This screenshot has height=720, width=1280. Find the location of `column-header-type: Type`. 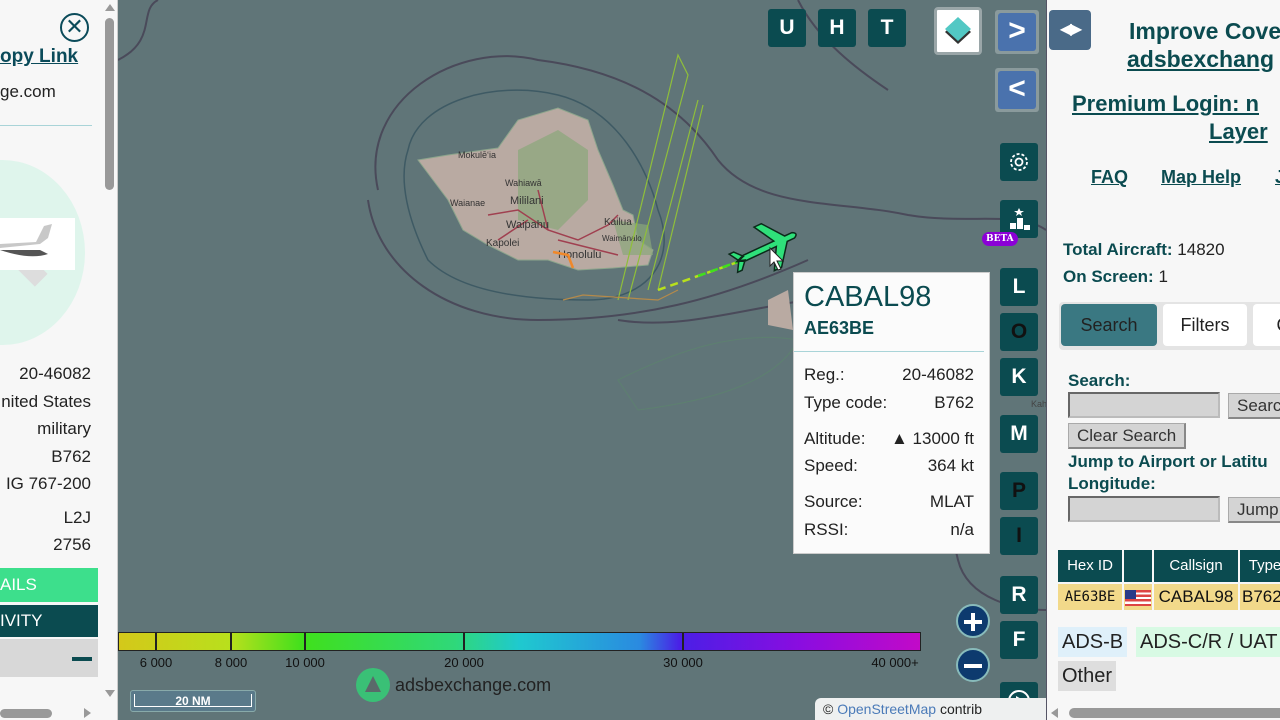

column-header-type: Type is located at coordinates (1260, 566).